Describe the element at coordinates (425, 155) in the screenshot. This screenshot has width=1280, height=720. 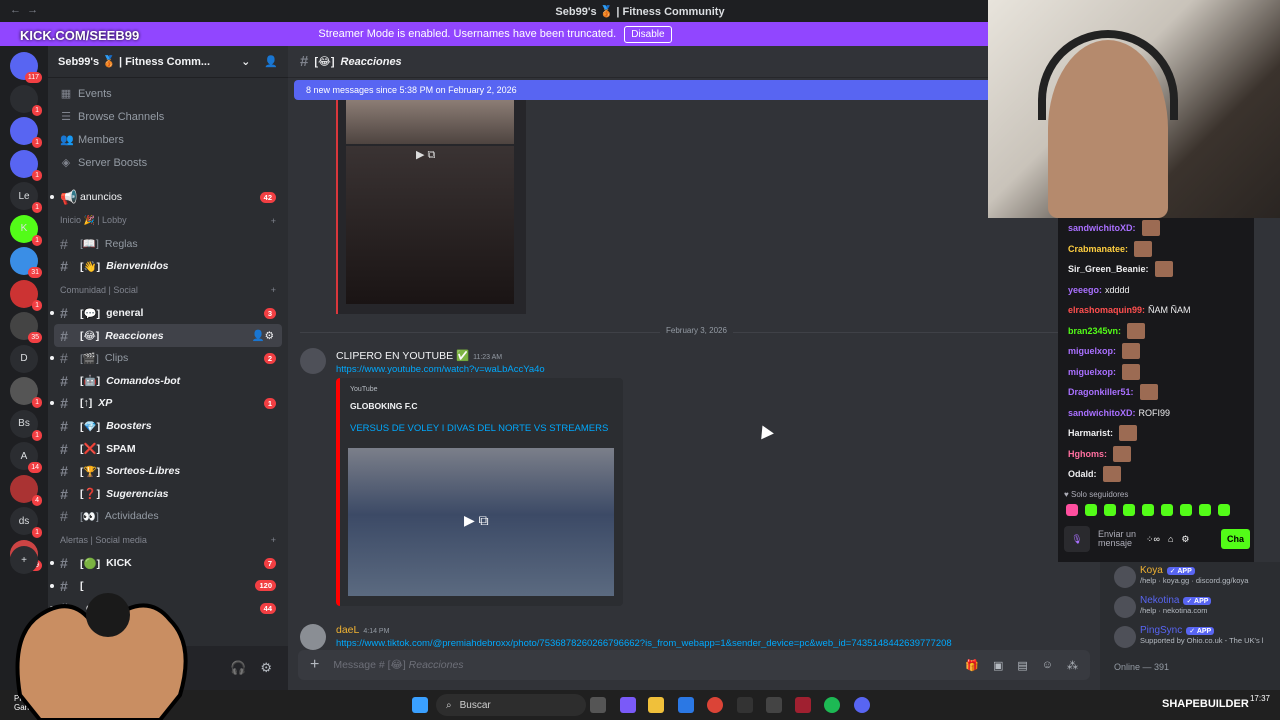
I see `play-icon: ▶ ⧉` at that location.